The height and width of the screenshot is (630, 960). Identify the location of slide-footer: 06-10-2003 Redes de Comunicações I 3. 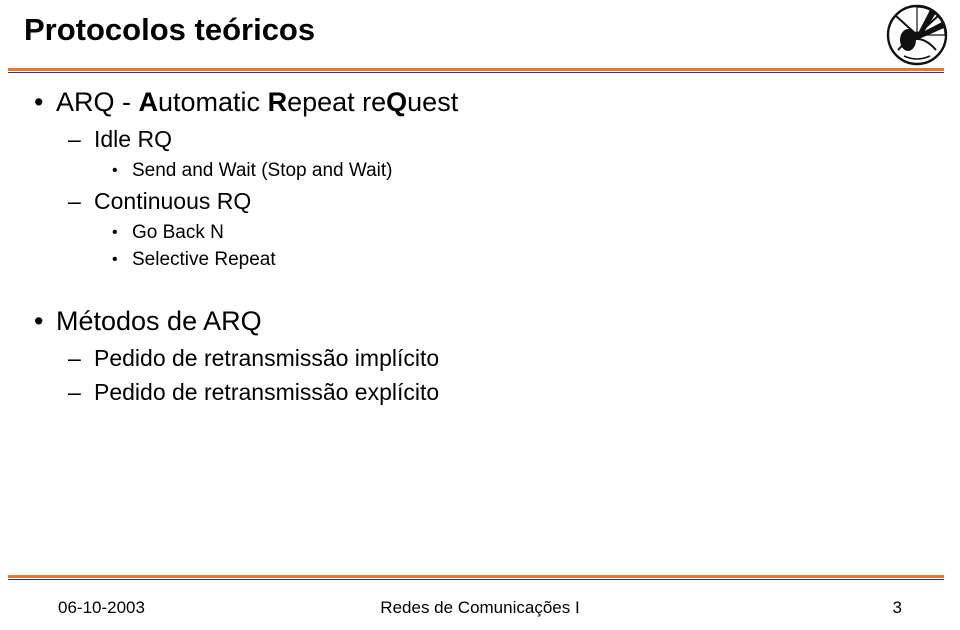
(480, 612).